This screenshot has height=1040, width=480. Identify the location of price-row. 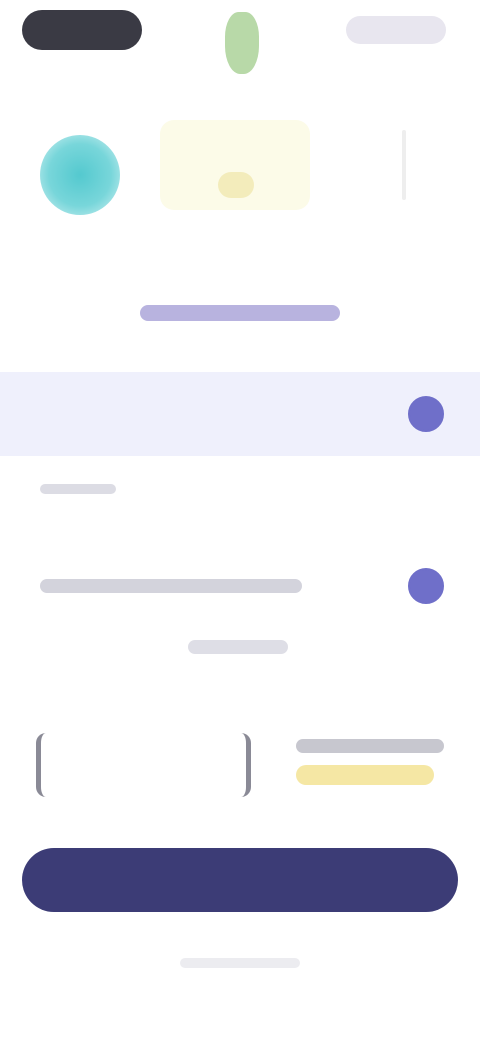
(240, 770).